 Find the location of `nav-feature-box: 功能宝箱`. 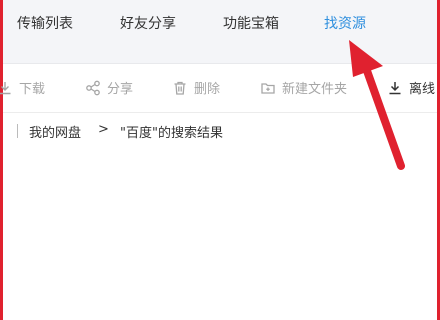

nav-feature-box: 功能宝箱 is located at coordinates (251, 23).